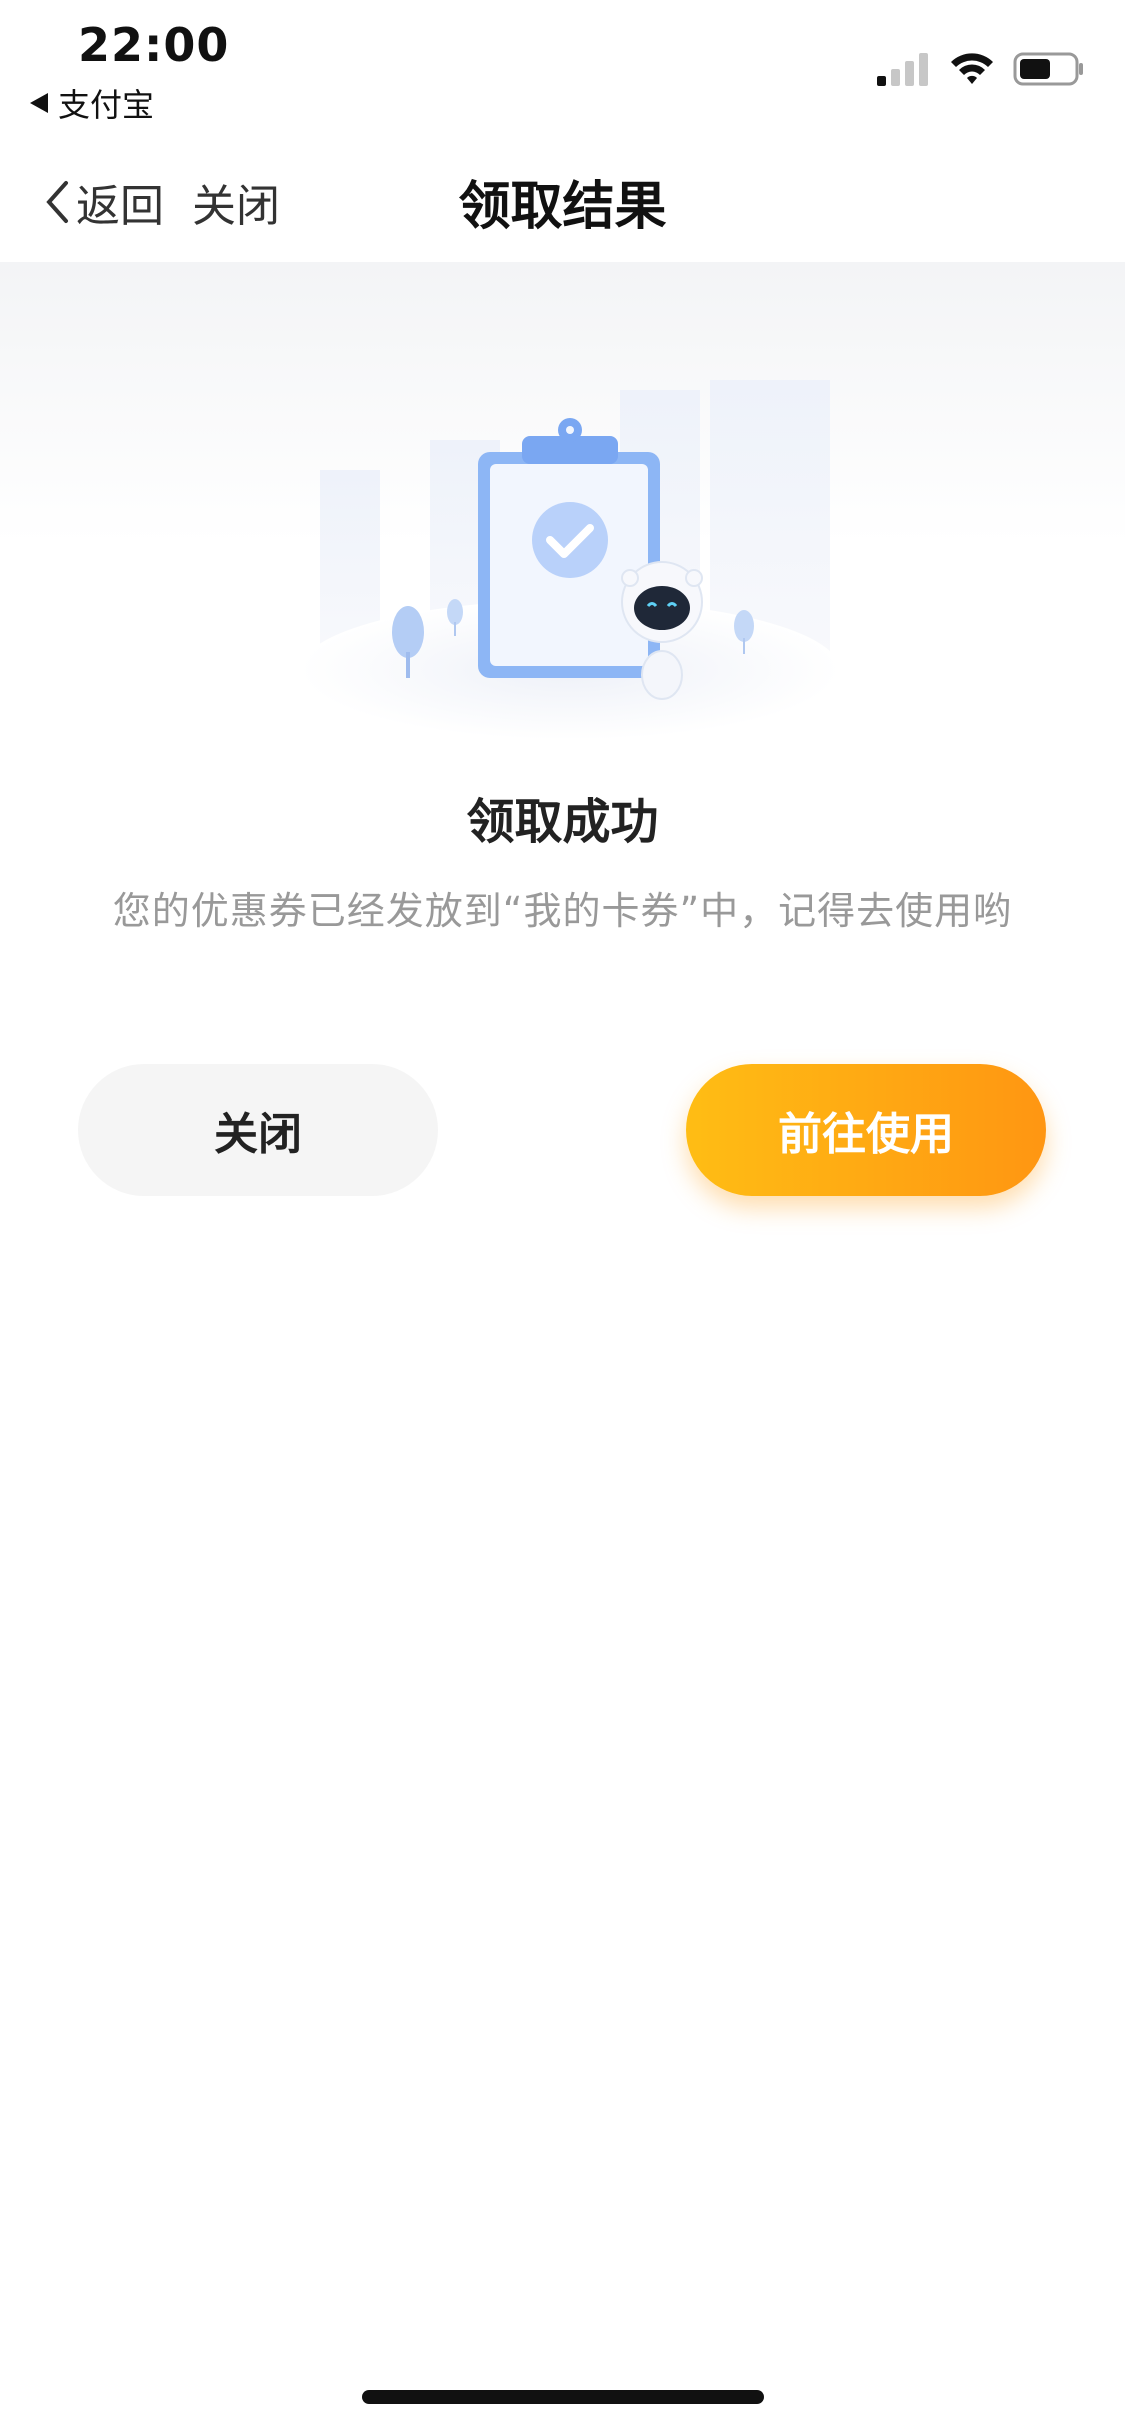  I want to click on home-indicator, so click(563, 2397).